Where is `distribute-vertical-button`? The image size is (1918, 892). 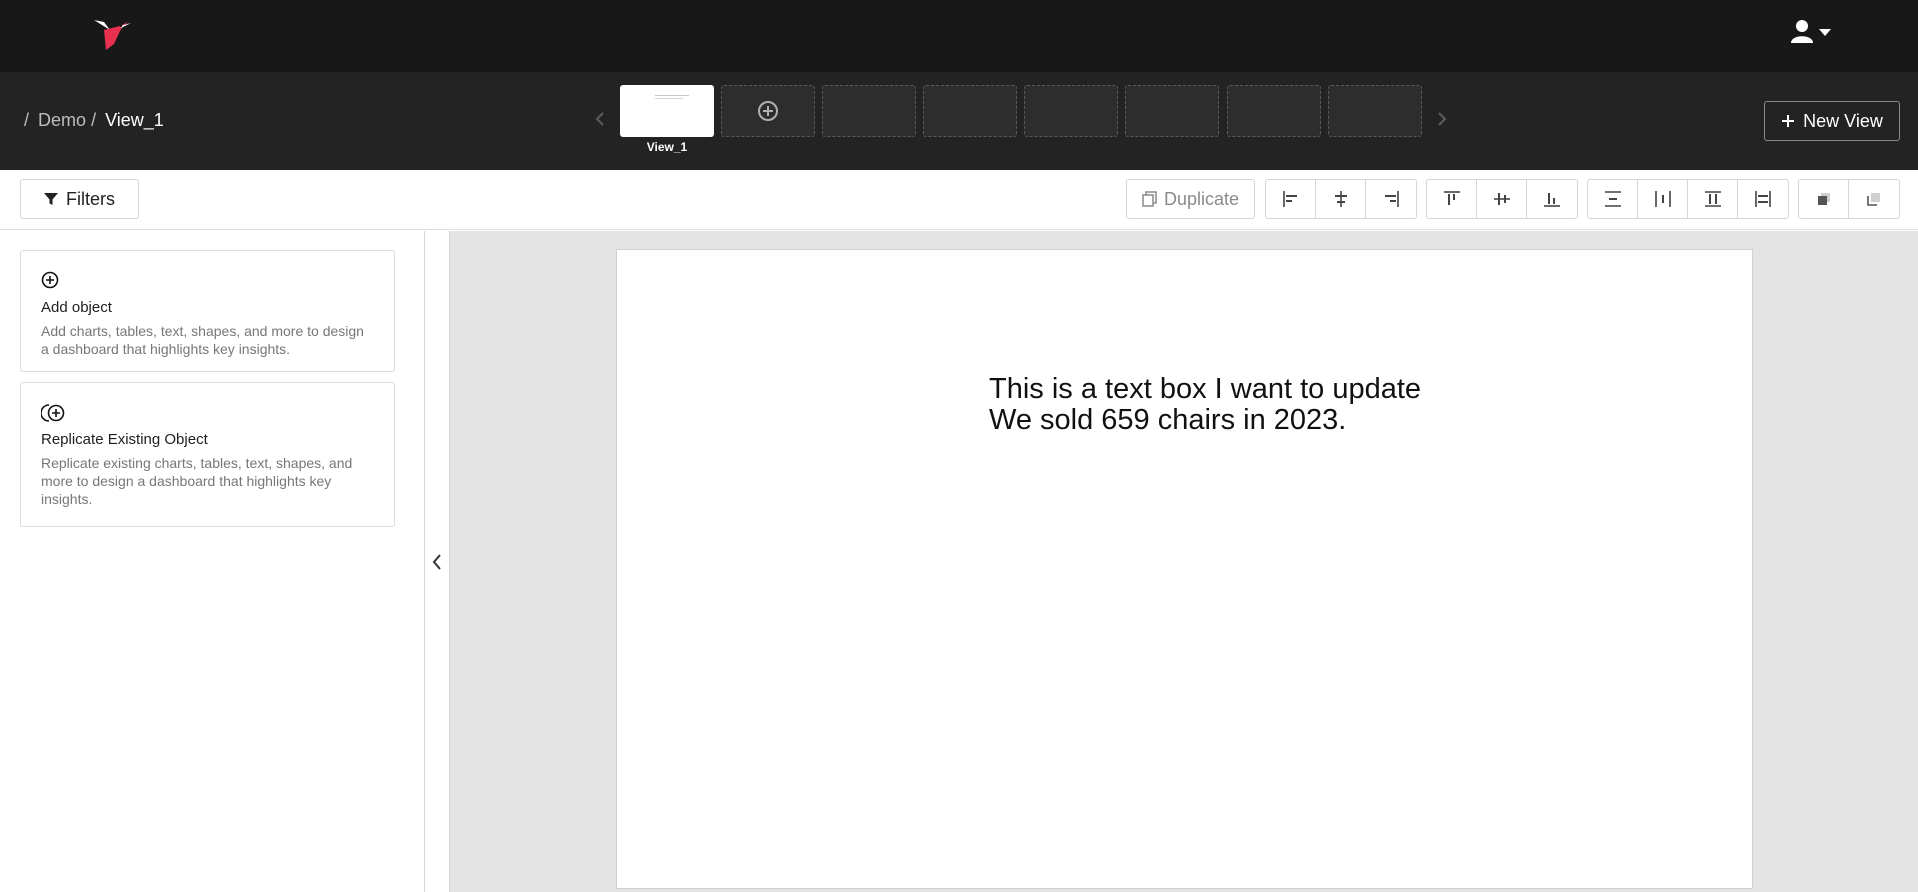 distribute-vertical-button is located at coordinates (1613, 199).